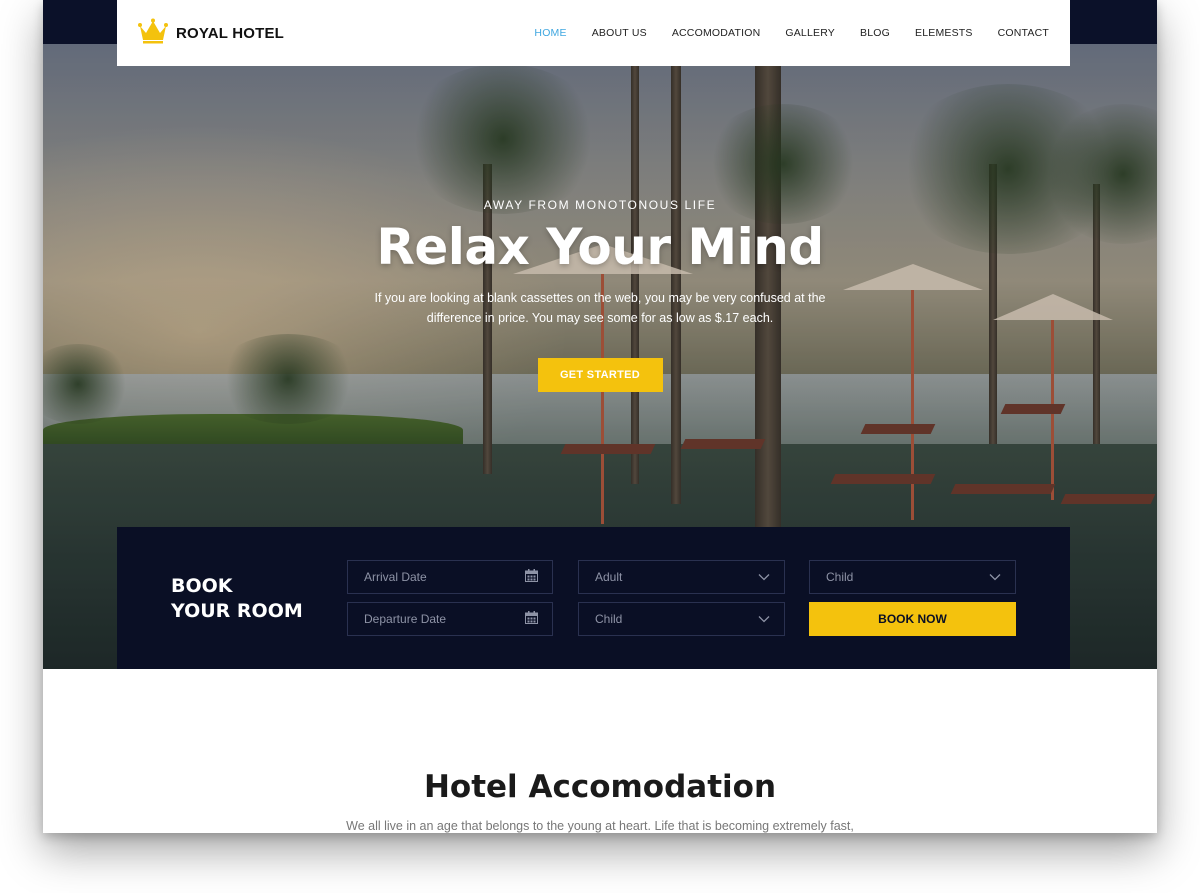 Image resolution: width=1200 pixels, height=893 pixels. I want to click on adult-select-value: Adult, so click(609, 577).